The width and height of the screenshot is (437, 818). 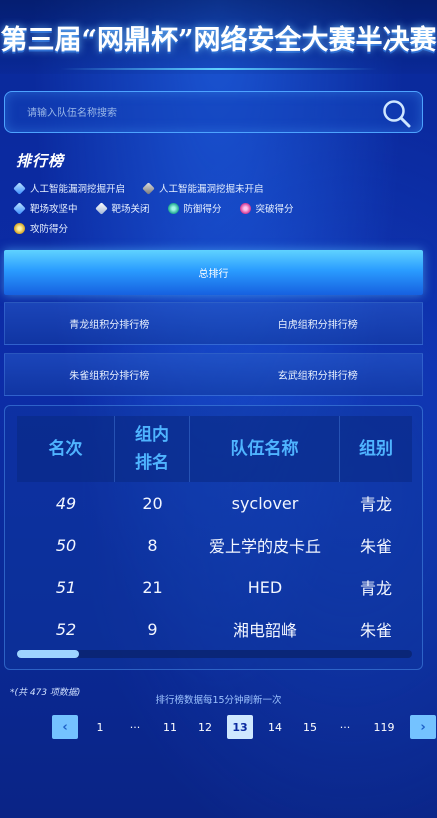 What do you see at coordinates (205, 727) in the screenshot?
I see `page-12: 12` at bounding box center [205, 727].